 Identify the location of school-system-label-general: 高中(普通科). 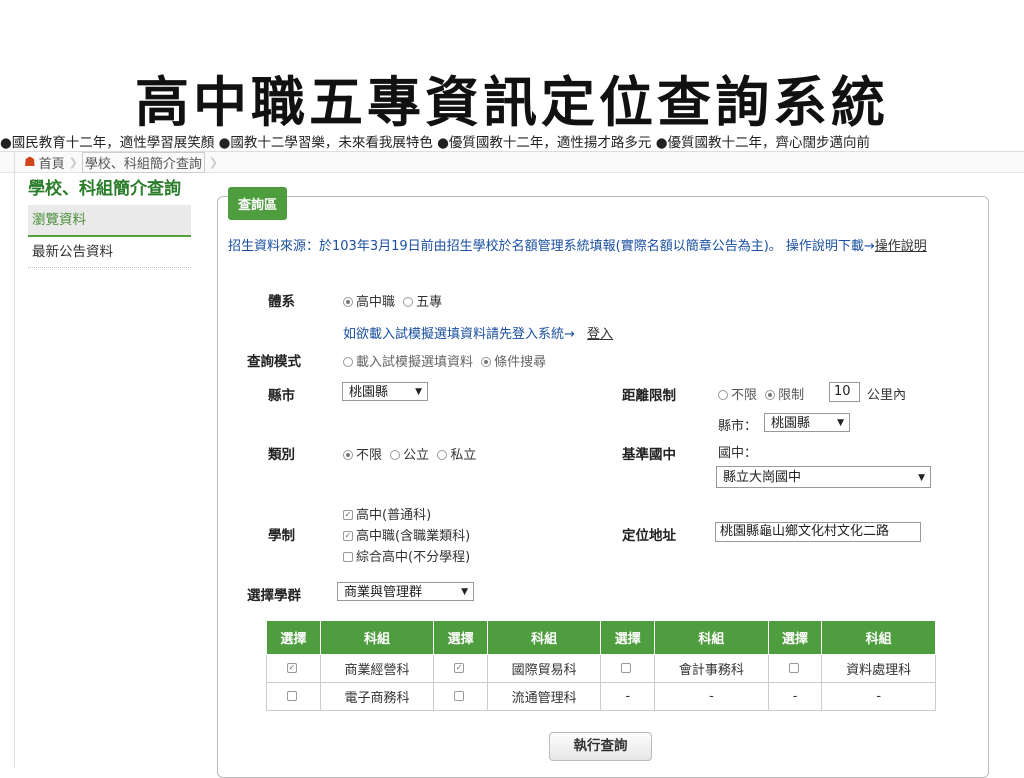
(394, 515).